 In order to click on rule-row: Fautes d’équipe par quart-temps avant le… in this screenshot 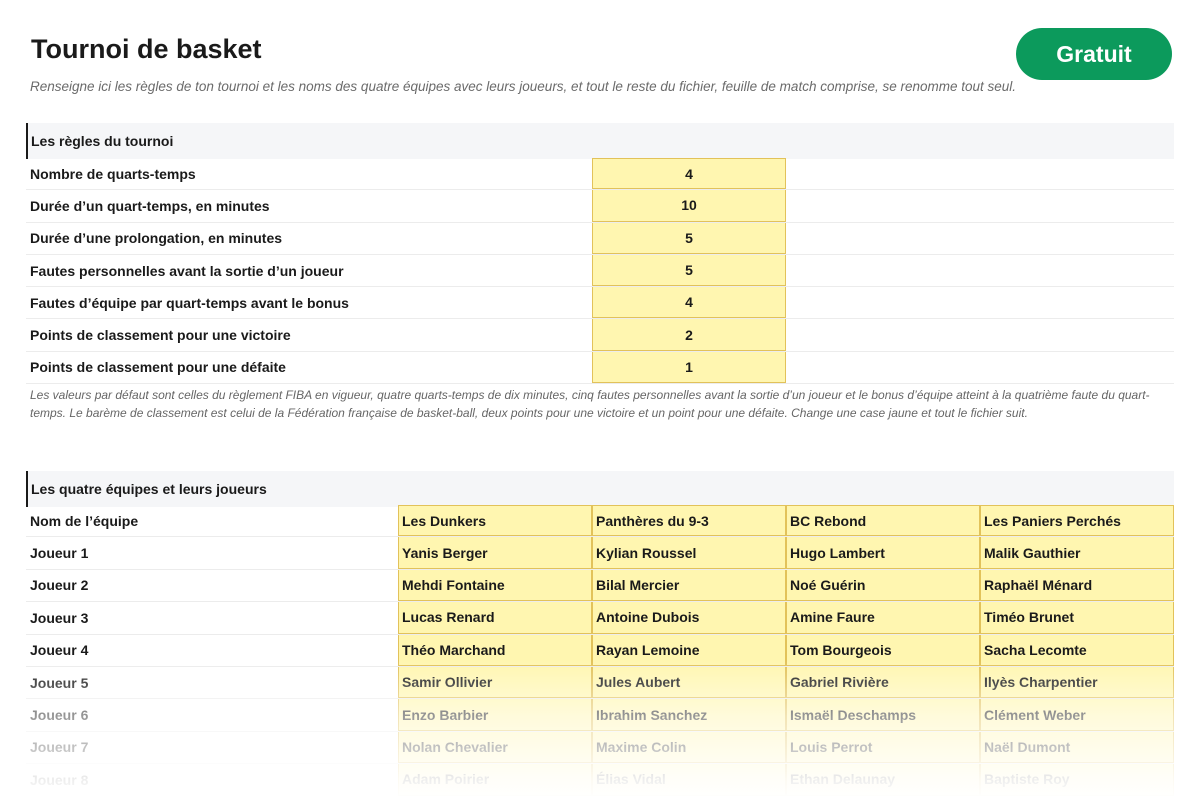, I will do `click(600, 303)`.